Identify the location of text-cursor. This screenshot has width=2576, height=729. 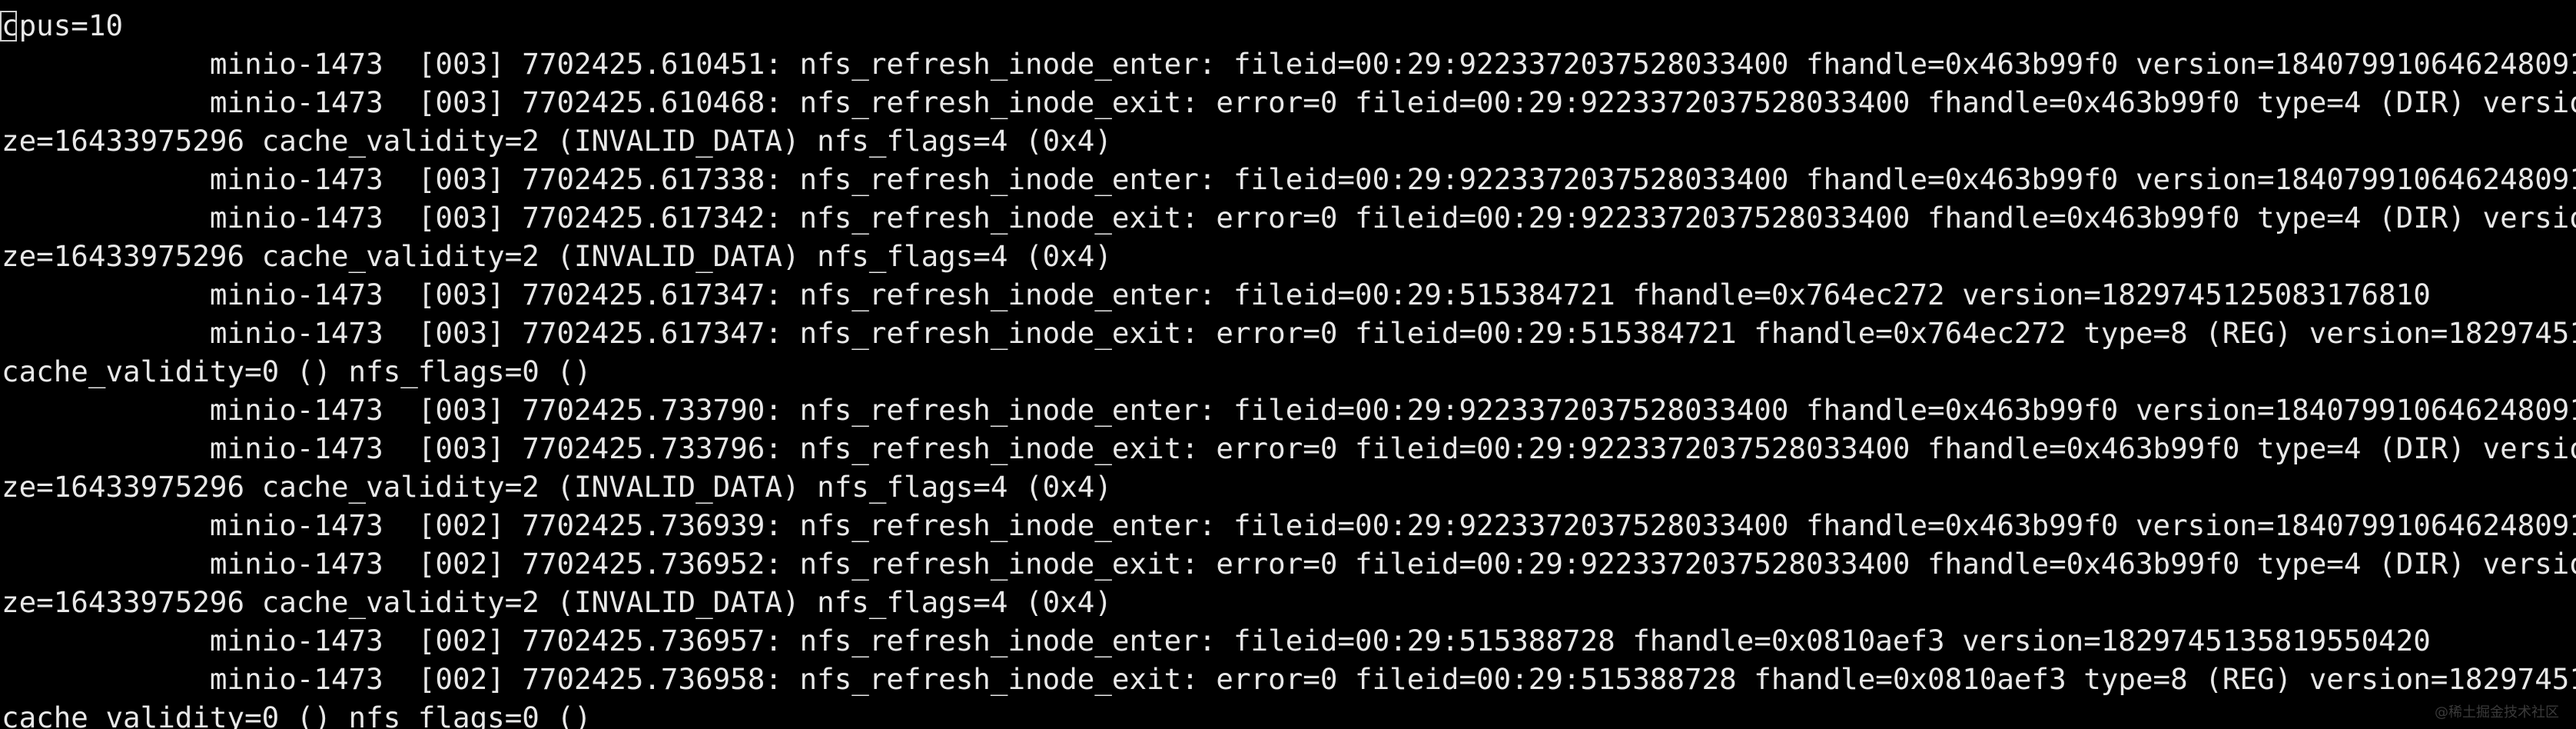
(8, 26).